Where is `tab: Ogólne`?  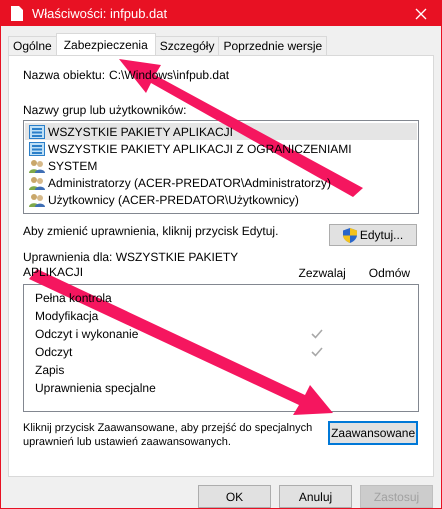
tab: Ogólne is located at coordinates (32, 45).